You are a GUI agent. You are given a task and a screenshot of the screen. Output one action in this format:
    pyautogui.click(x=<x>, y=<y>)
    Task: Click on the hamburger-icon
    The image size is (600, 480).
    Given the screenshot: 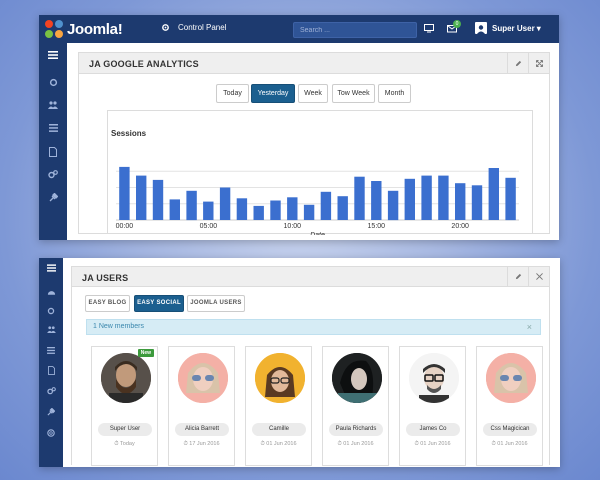 What is the action you would take?
    pyautogui.click(x=53, y=55)
    